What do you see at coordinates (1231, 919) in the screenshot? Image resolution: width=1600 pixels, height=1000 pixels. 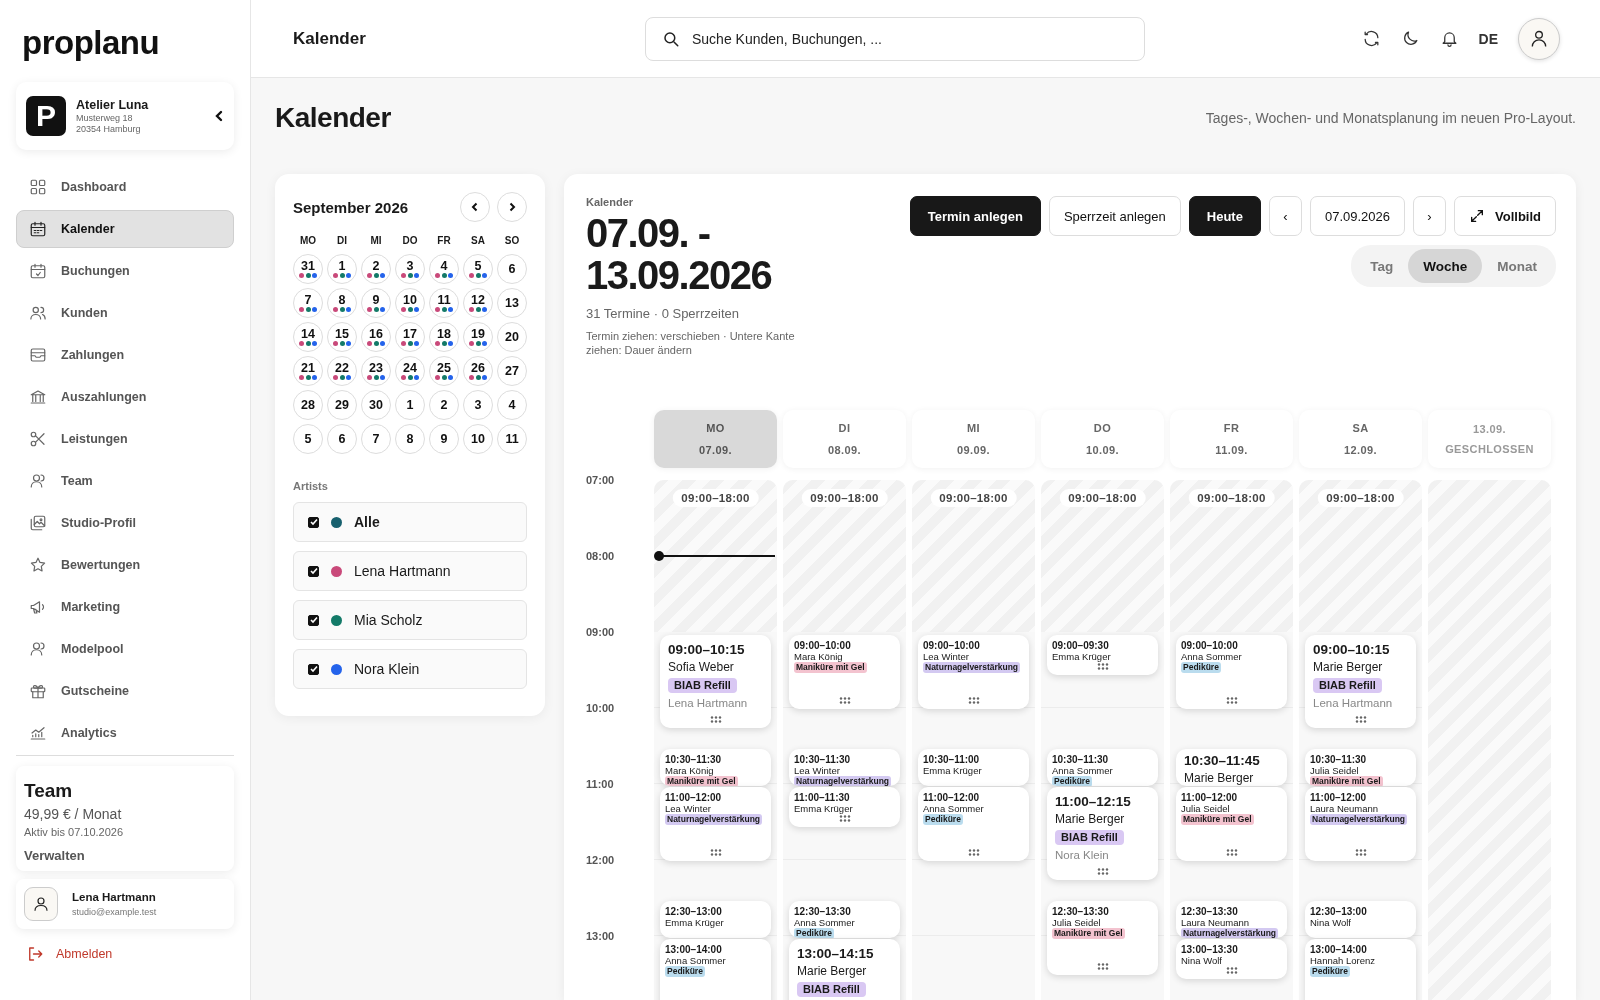 I see `appointment-card: 12:30–13:30 Laura Neumann Naturnagelverstärkung` at bounding box center [1231, 919].